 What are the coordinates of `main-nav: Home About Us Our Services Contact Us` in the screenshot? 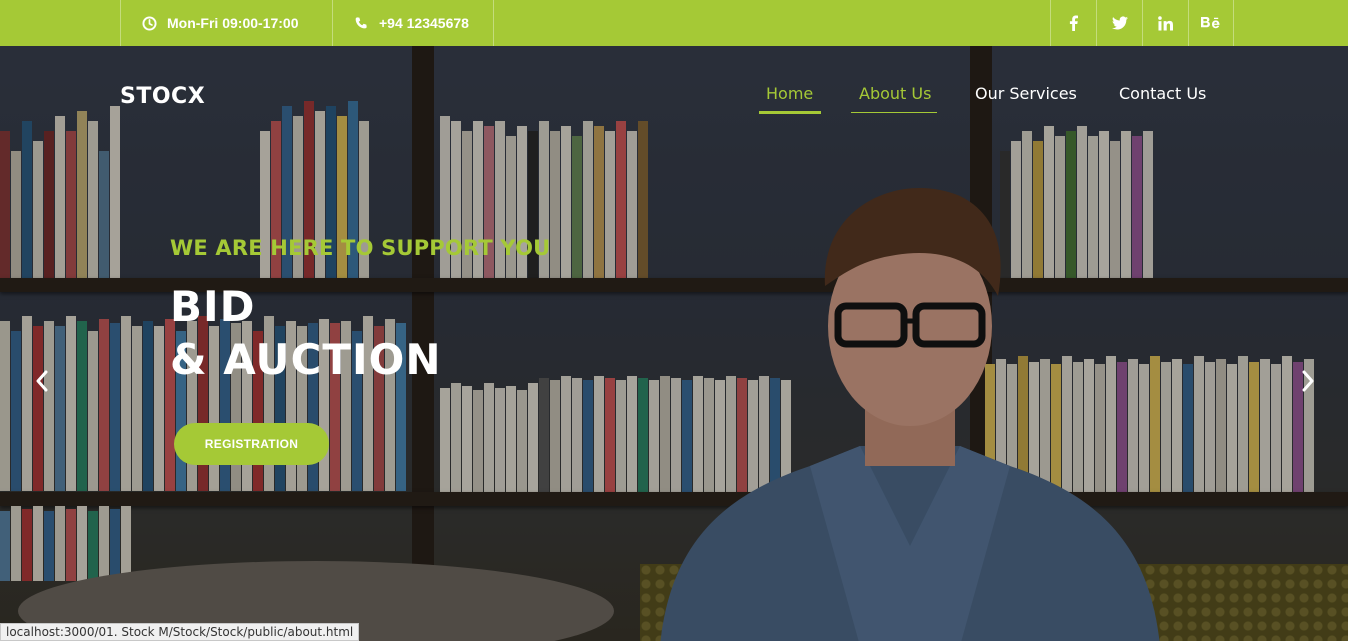 It's located at (674, 99).